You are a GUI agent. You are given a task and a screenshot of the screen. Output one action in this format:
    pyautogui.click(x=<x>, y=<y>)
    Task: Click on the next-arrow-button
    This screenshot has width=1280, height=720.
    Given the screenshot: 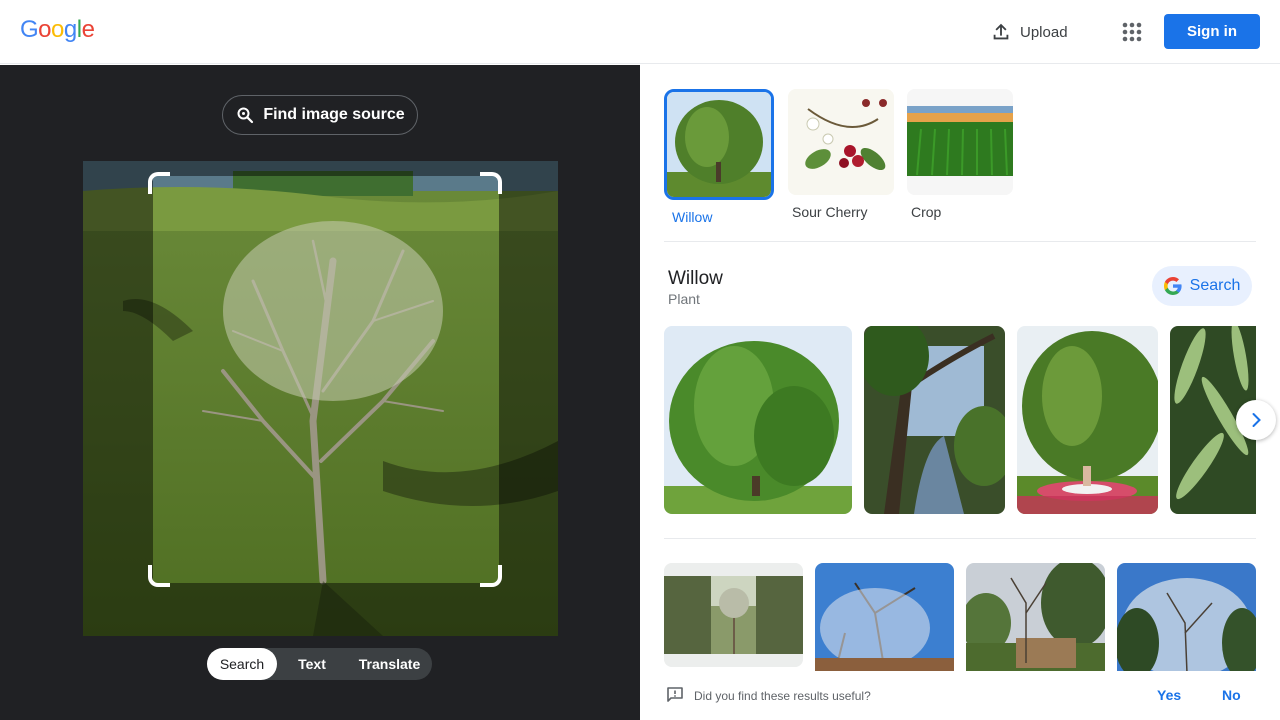 What is the action you would take?
    pyautogui.click(x=1256, y=420)
    